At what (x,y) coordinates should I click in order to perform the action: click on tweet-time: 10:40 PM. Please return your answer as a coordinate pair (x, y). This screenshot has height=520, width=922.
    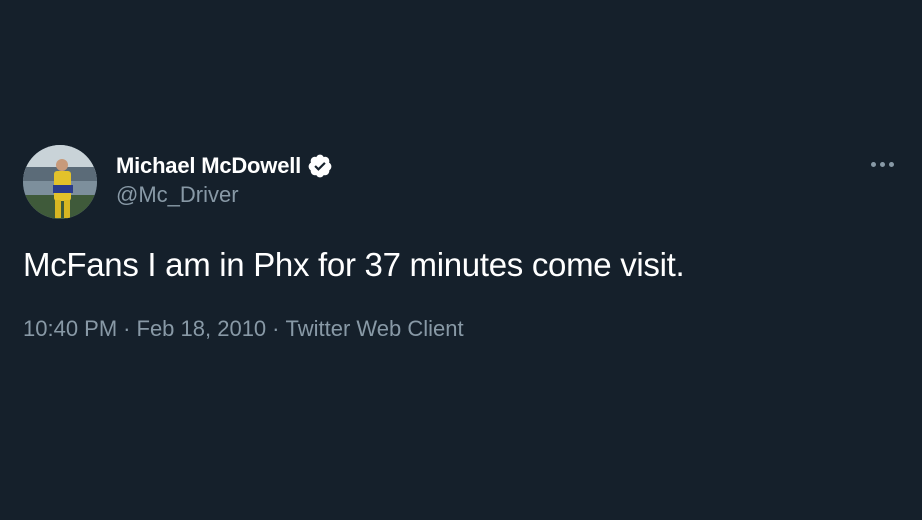
    Looking at the image, I should click on (70, 328).